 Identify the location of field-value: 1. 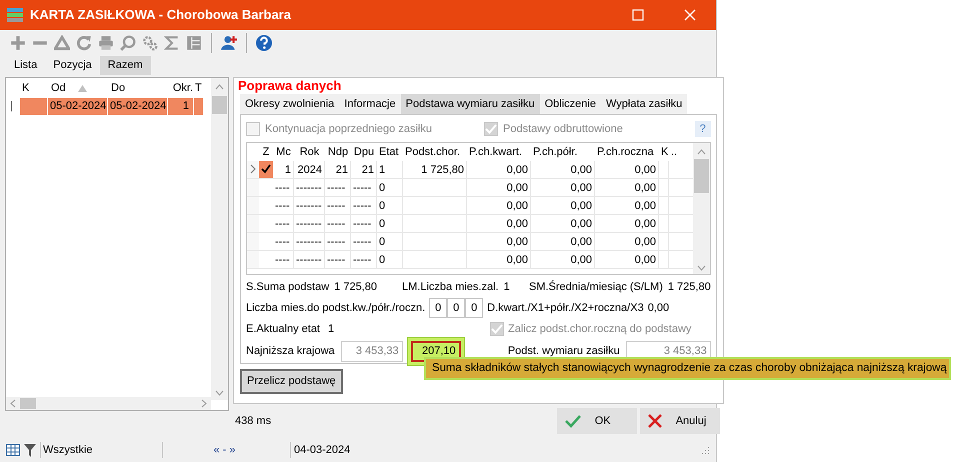
(331, 329).